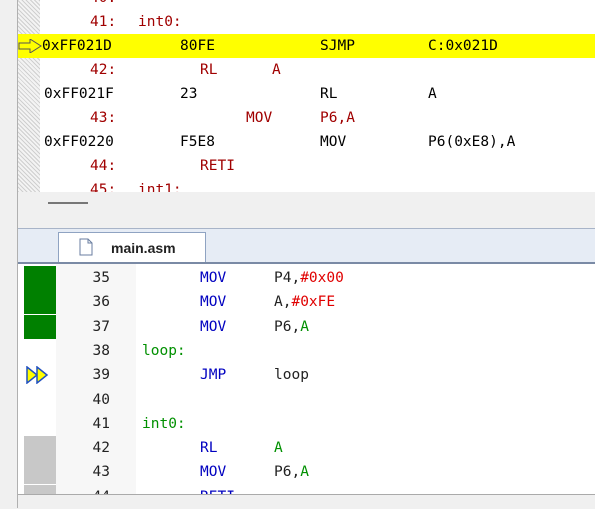  I want to click on line-number: 35, so click(101, 278).